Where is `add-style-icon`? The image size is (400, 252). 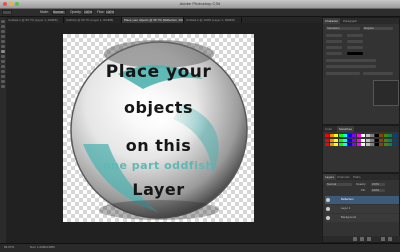 add-style-icon is located at coordinates (362, 239).